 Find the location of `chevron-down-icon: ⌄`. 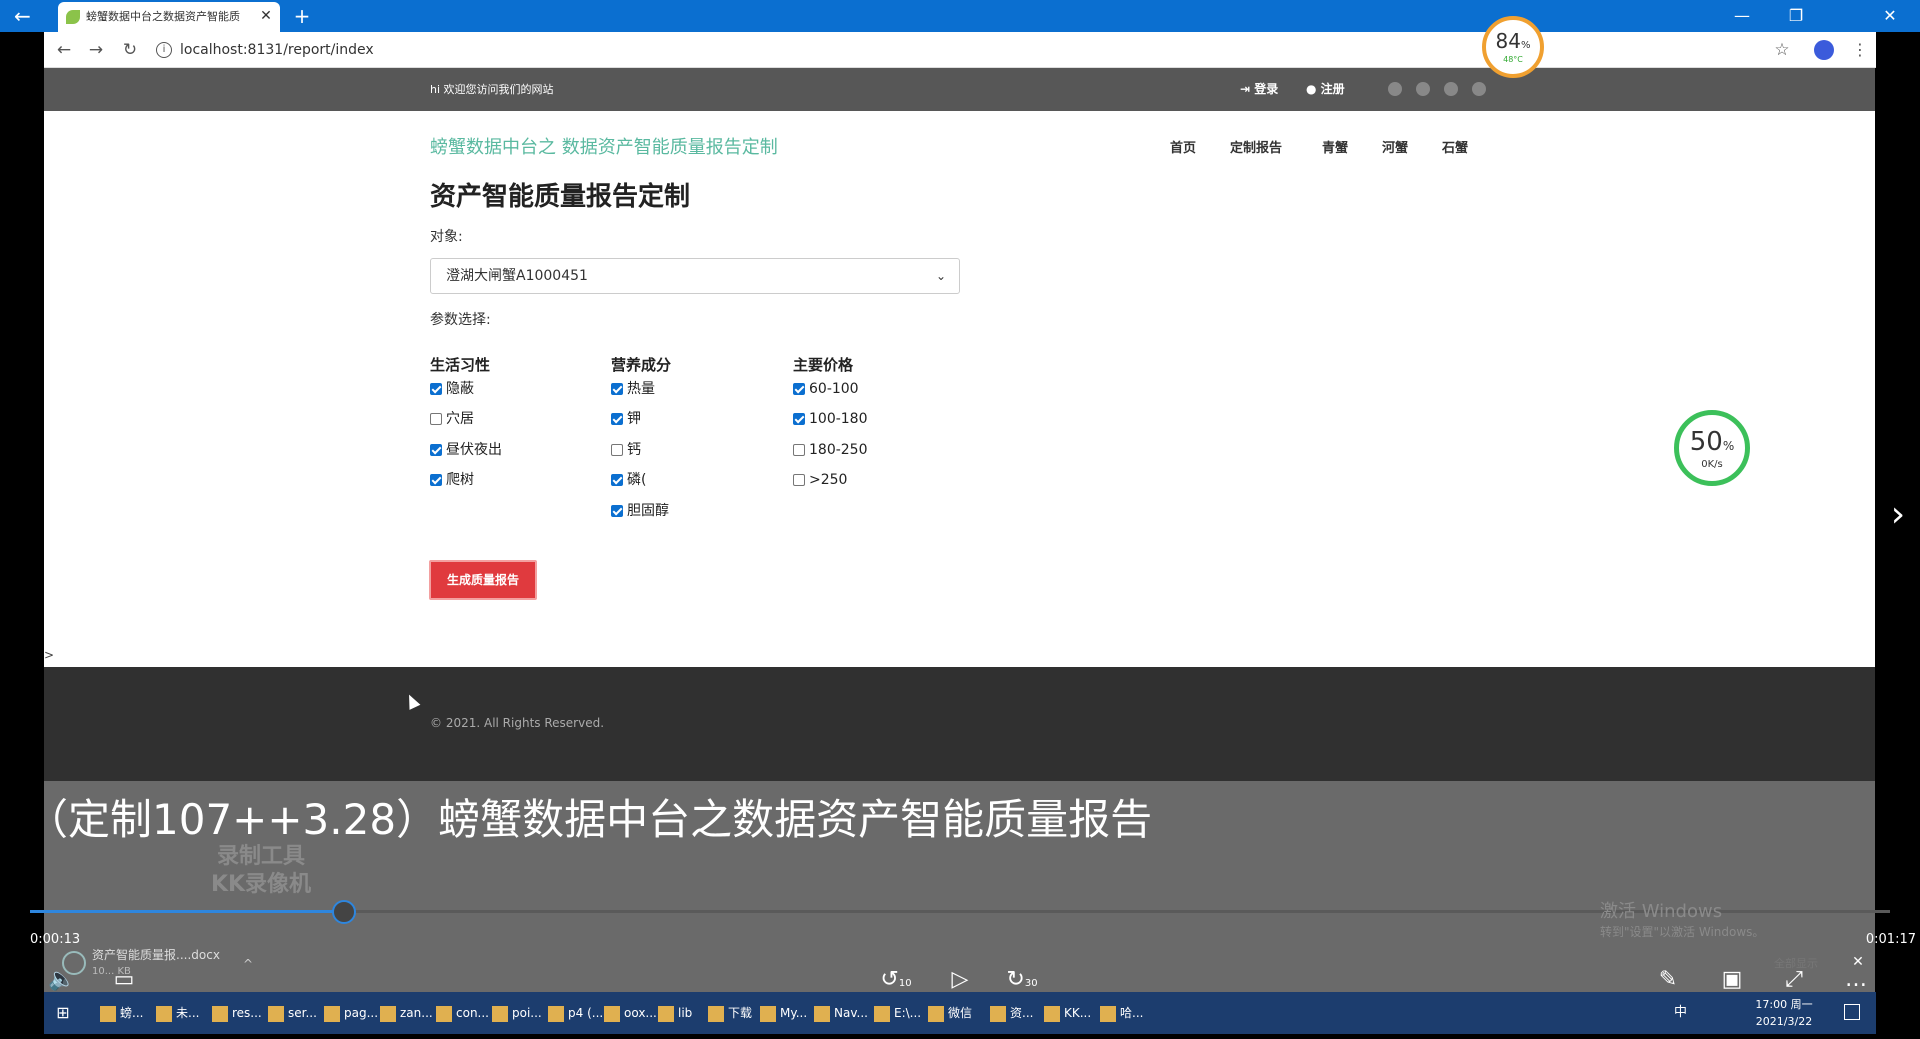

chevron-down-icon: ⌄ is located at coordinates (941, 276).